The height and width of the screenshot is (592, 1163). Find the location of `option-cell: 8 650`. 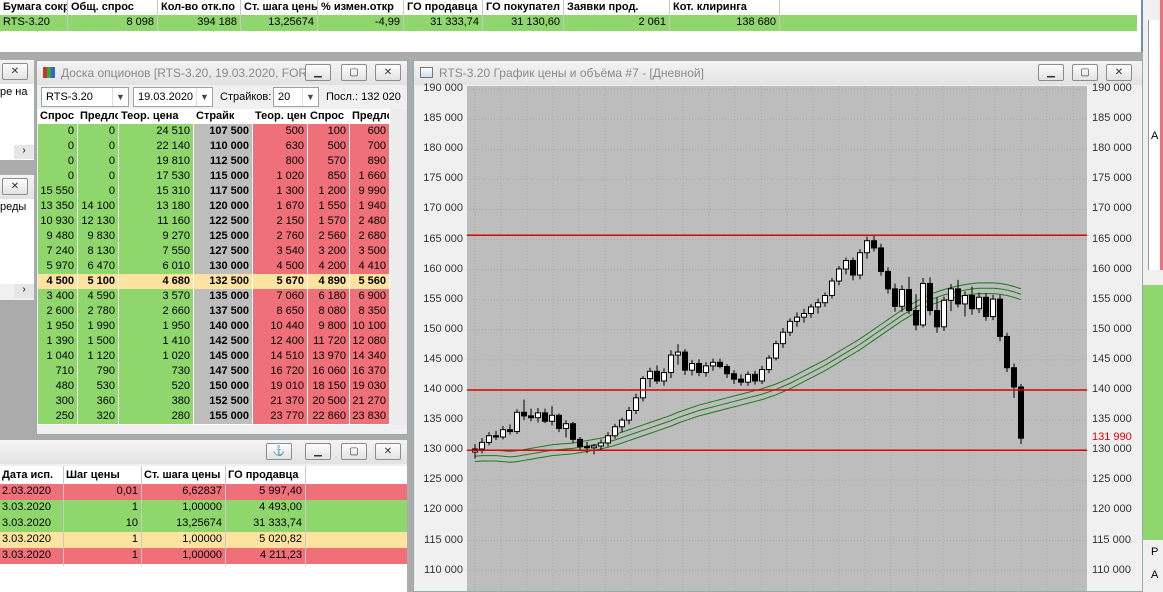

option-cell: 8 650 is located at coordinates (280, 311).